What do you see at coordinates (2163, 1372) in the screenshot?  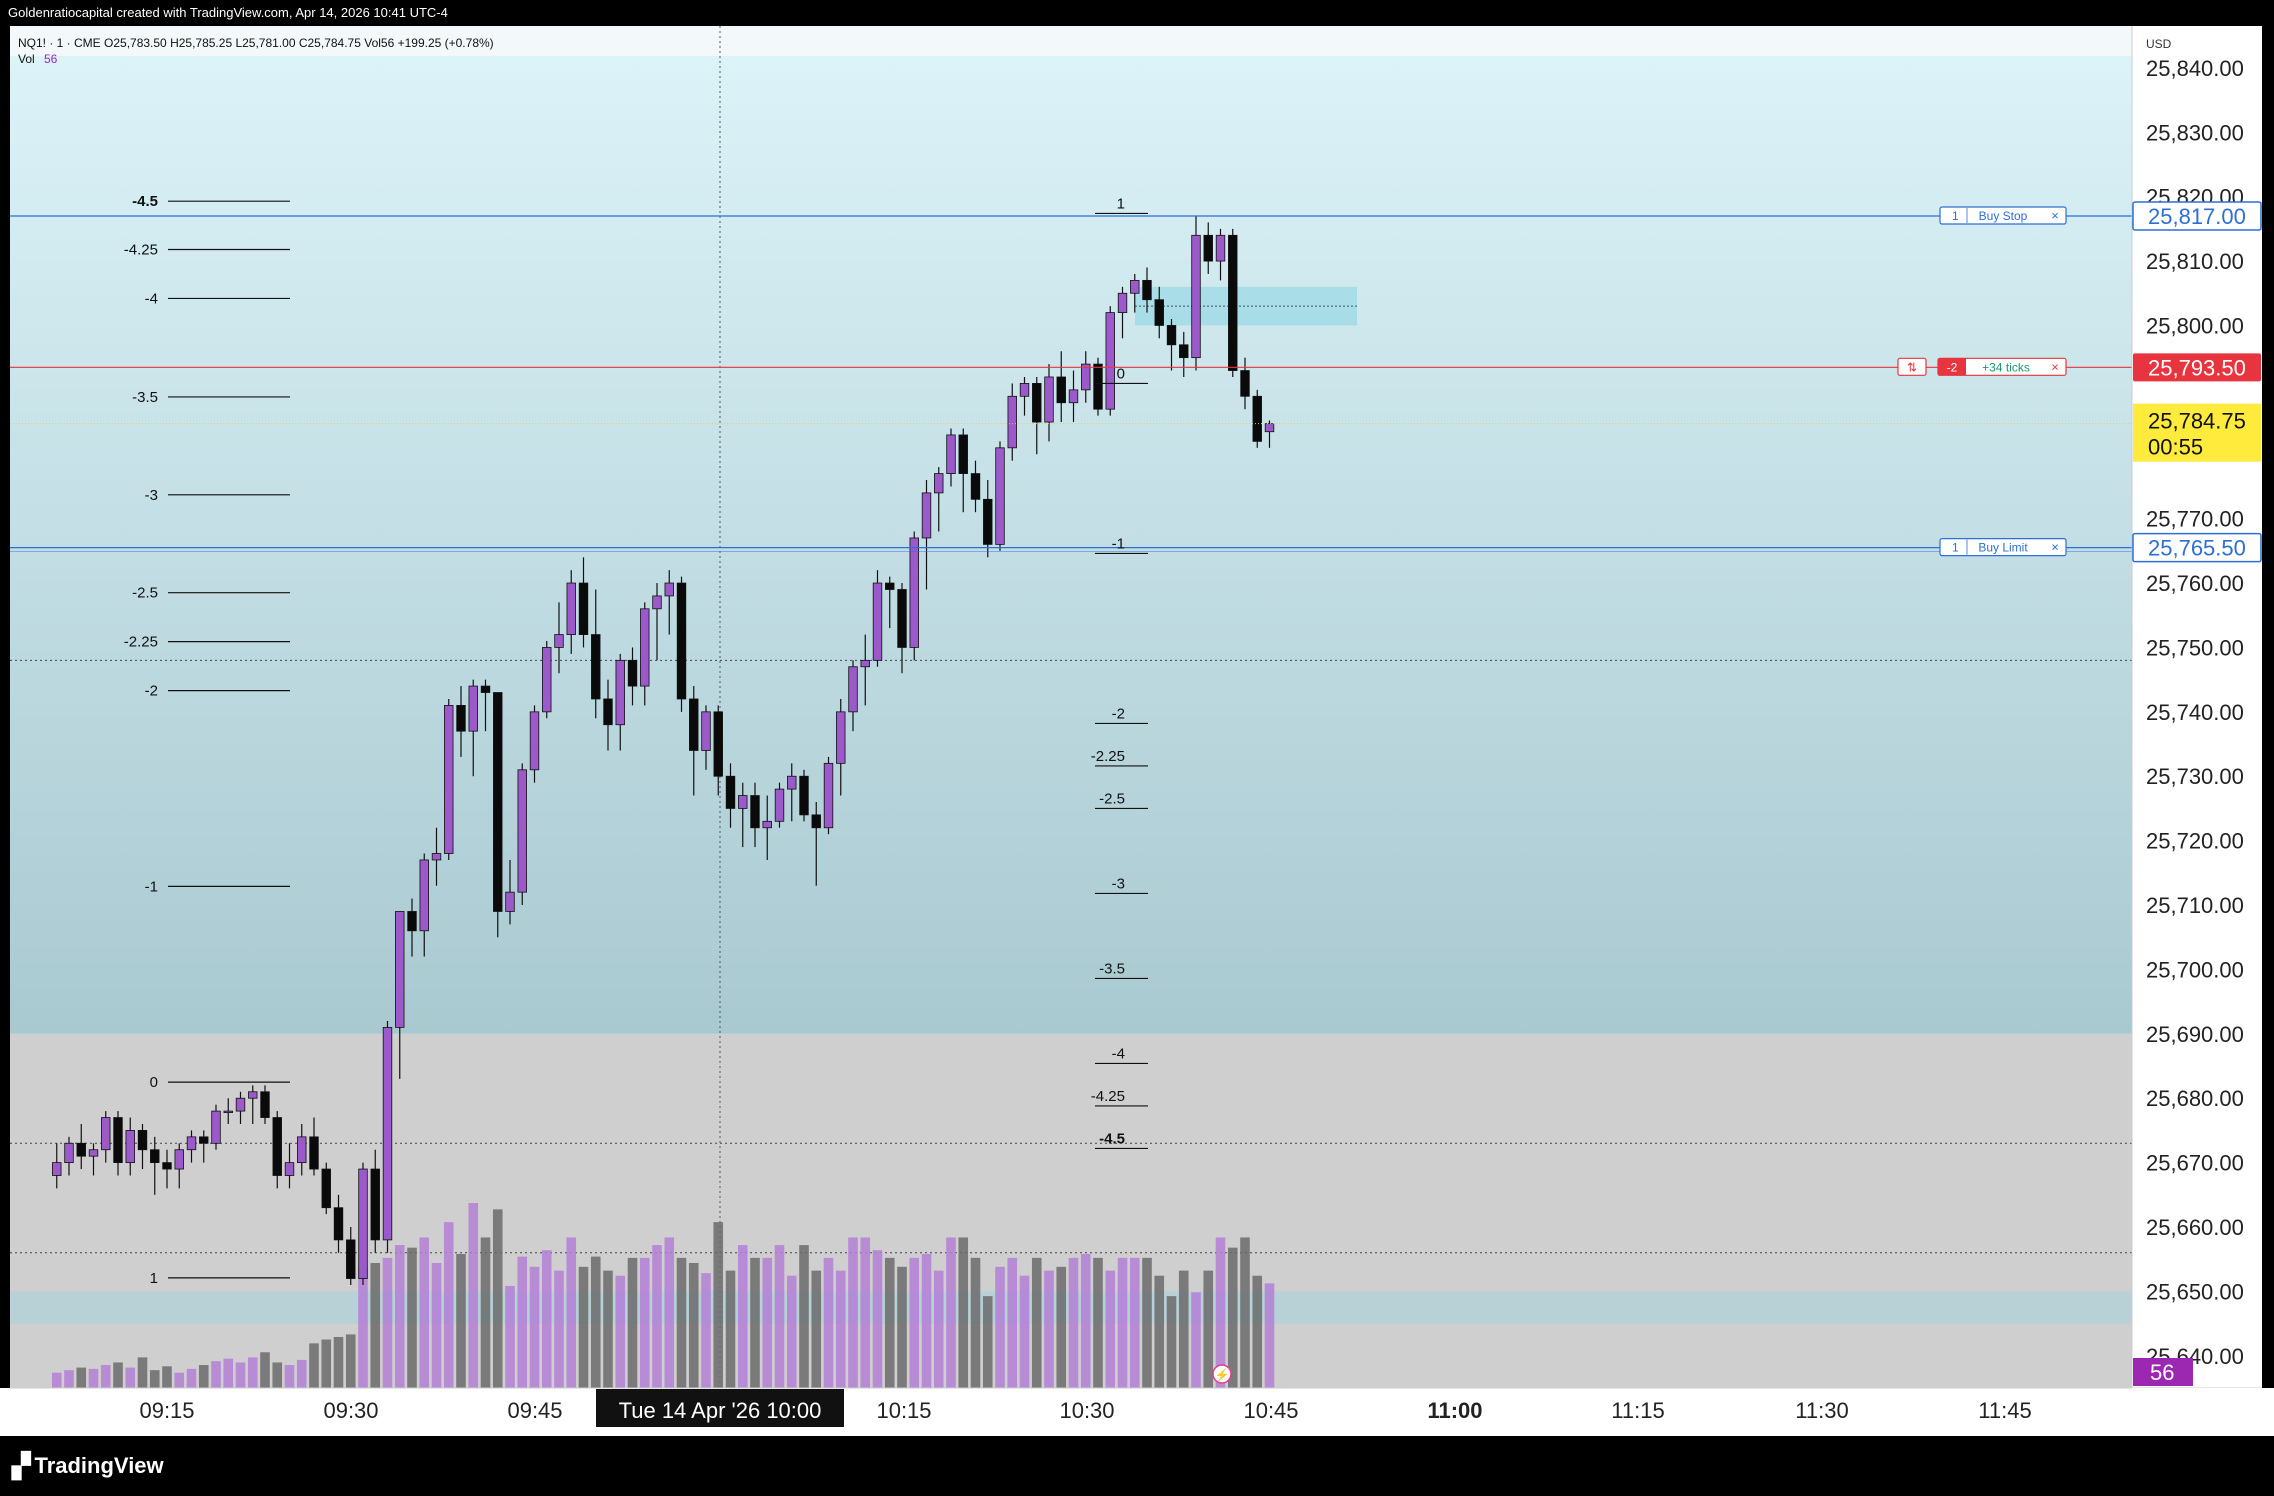 I see `volume-badge: 56` at bounding box center [2163, 1372].